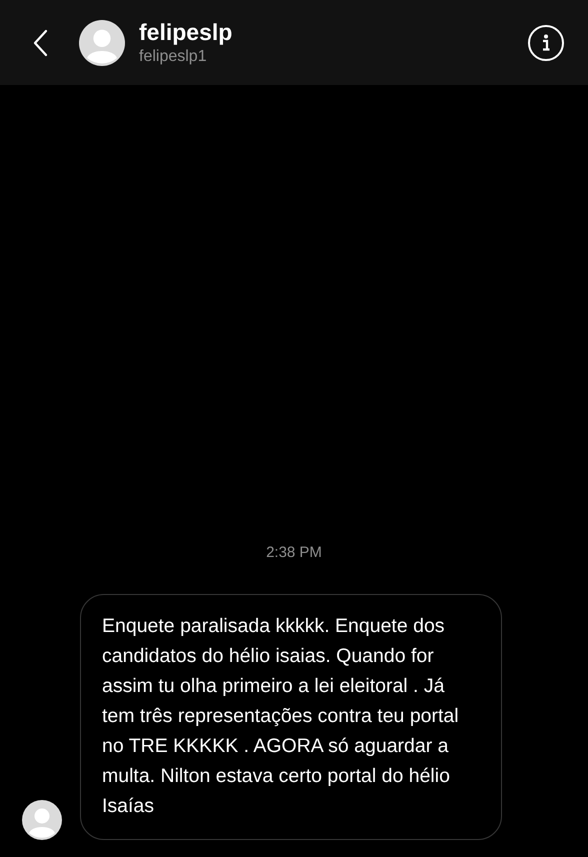 This screenshot has height=857, width=588. I want to click on message-text: Enquete paralisada kkkkk. Enquete dos candidatos do hélio isaias. Quando for assim tu olha primeiro a lei eleitoral . Já tem três representações contra teu portal no TRE KKKKK . AGORA só aguardar a multa. Nilton estava certo portal do hélio Isaías, so click(281, 716).